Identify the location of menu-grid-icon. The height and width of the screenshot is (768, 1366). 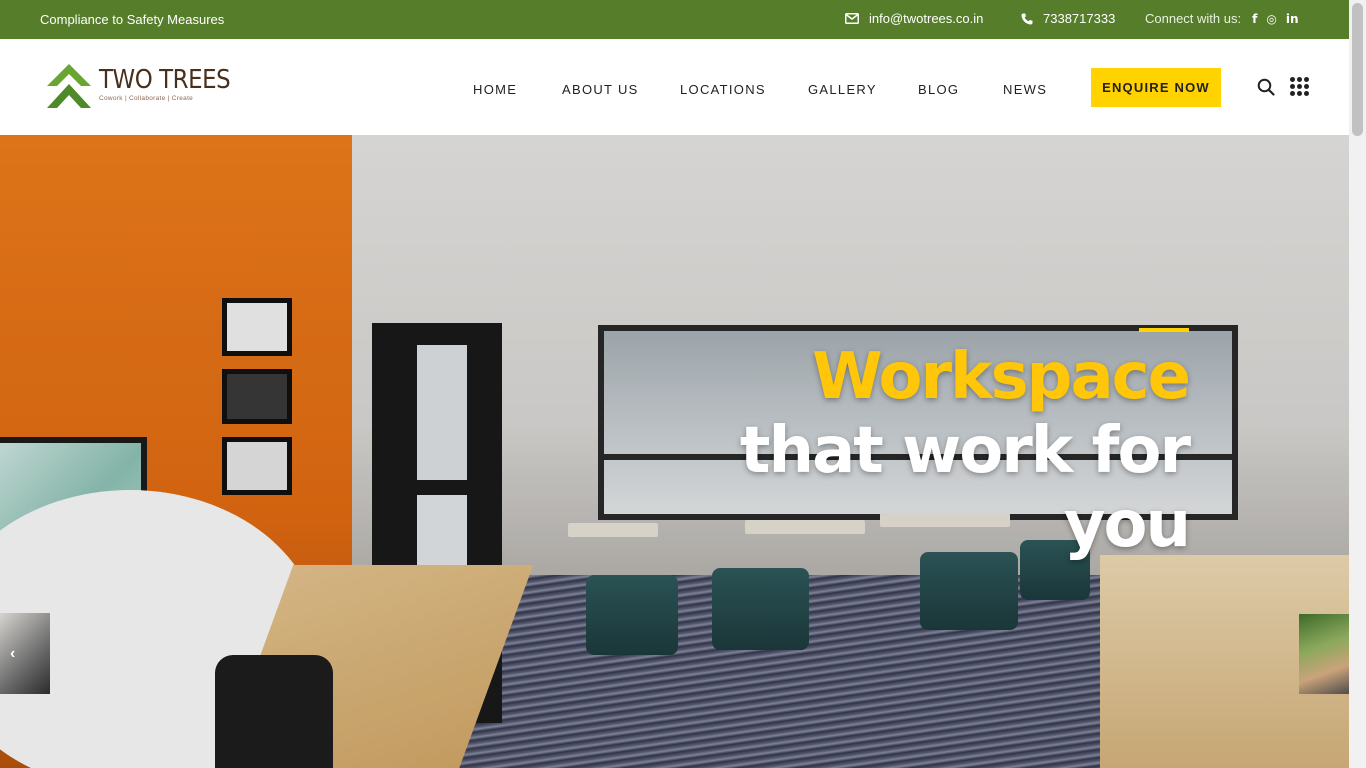
(1299, 86).